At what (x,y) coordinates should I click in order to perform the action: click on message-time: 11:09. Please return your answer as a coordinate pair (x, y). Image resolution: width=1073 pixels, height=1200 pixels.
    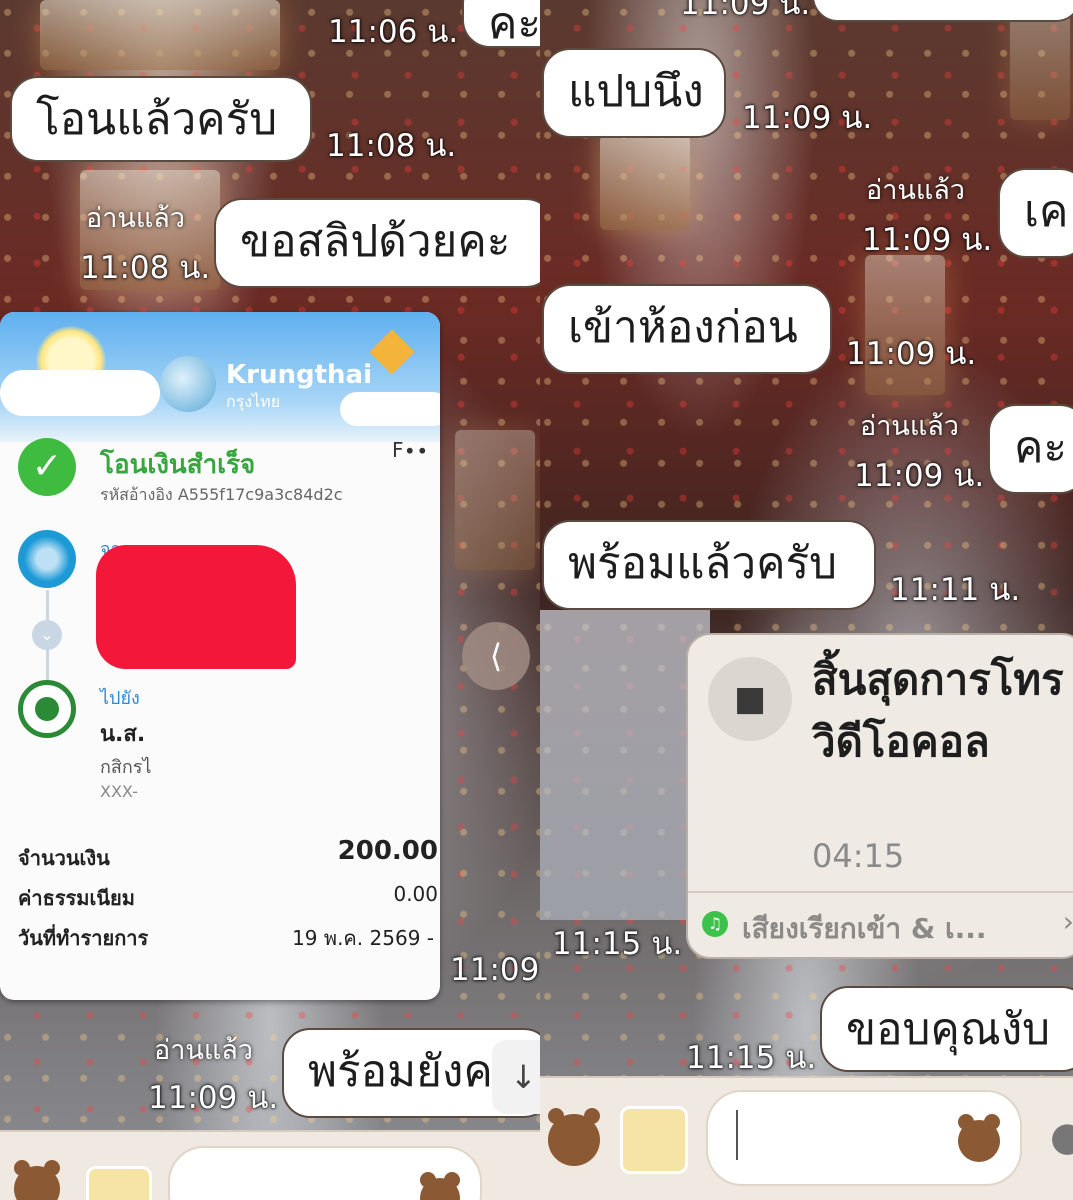
    Looking at the image, I should click on (495, 970).